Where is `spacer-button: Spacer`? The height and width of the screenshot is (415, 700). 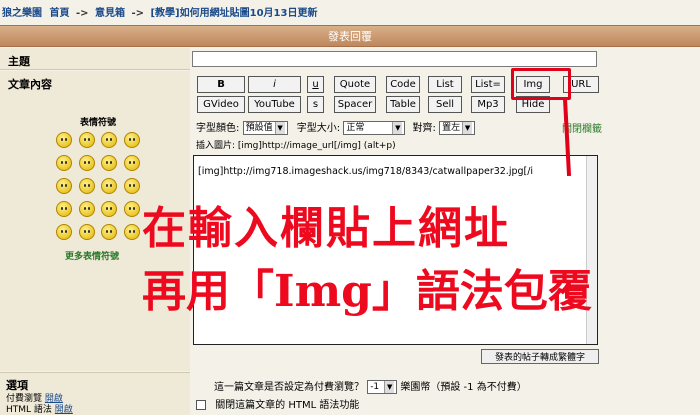
spacer-button: Spacer is located at coordinates (355, 104).